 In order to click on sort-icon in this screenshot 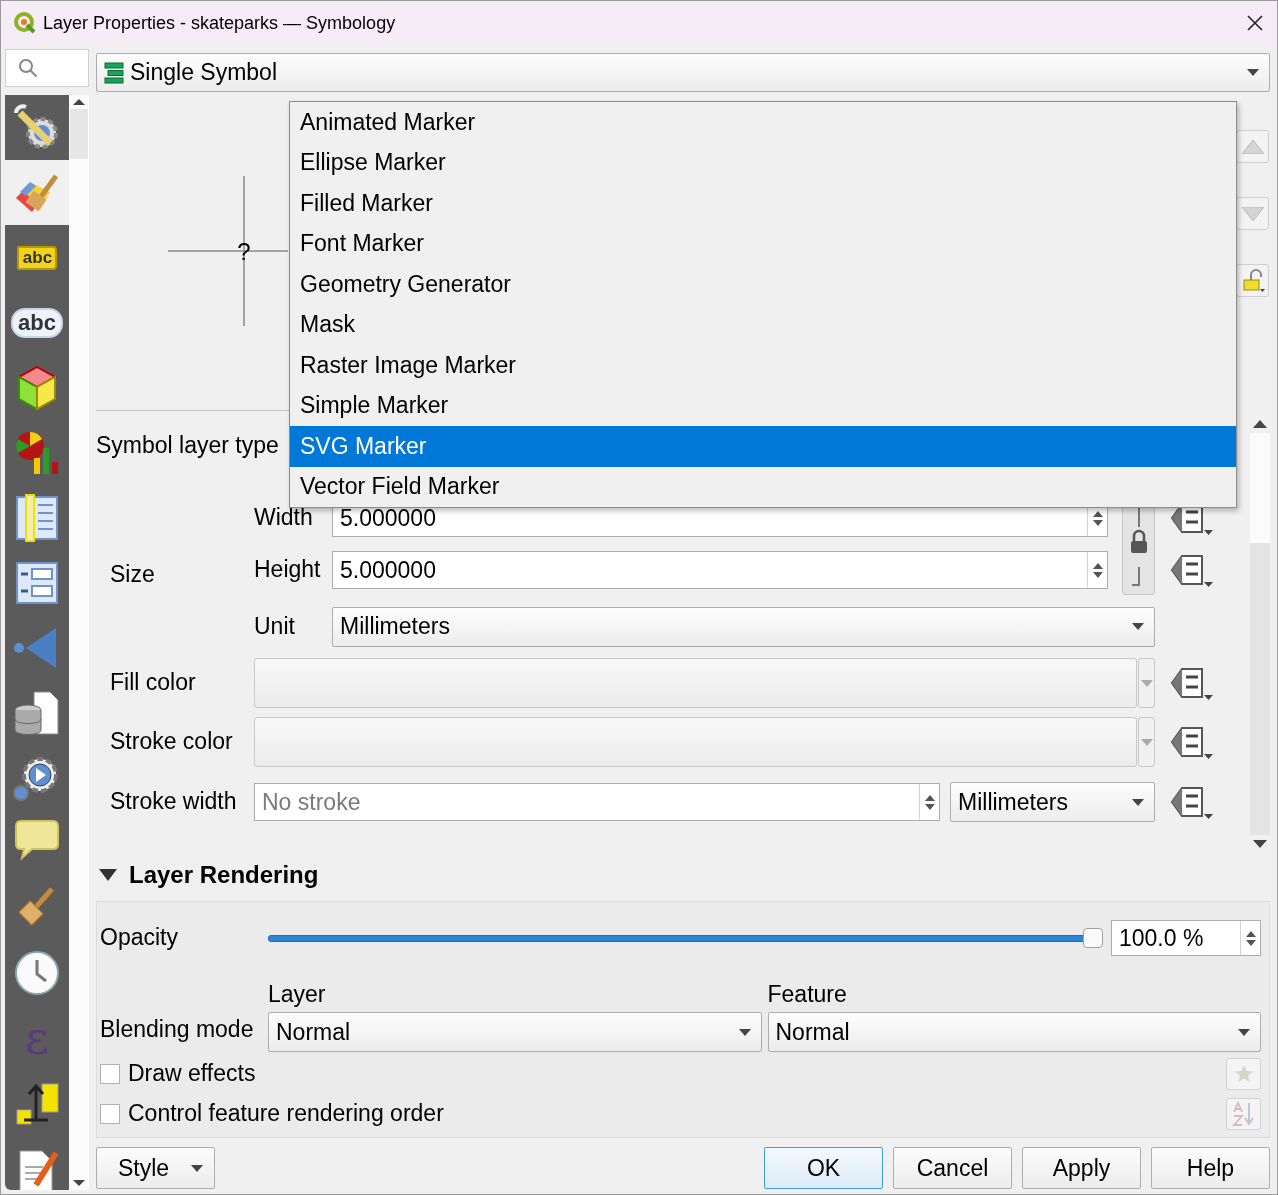, I will do `click(1243, 1114)`.